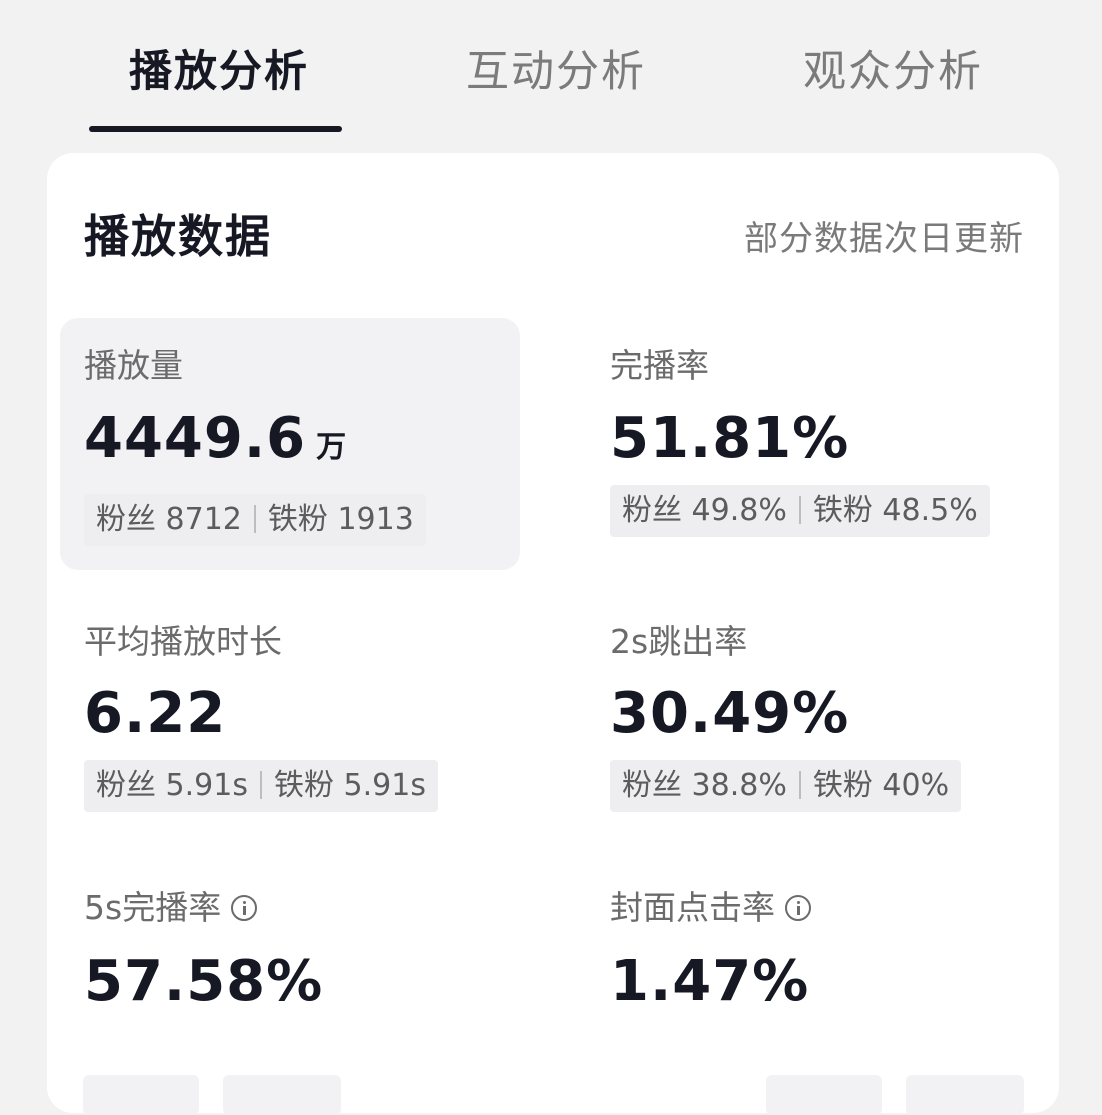 The image size is (1102, 1115). What do you see at coordinates (204, 981) in the screenshot?
I see `metric-value: 57.58%` at bounding box center [204, 981].